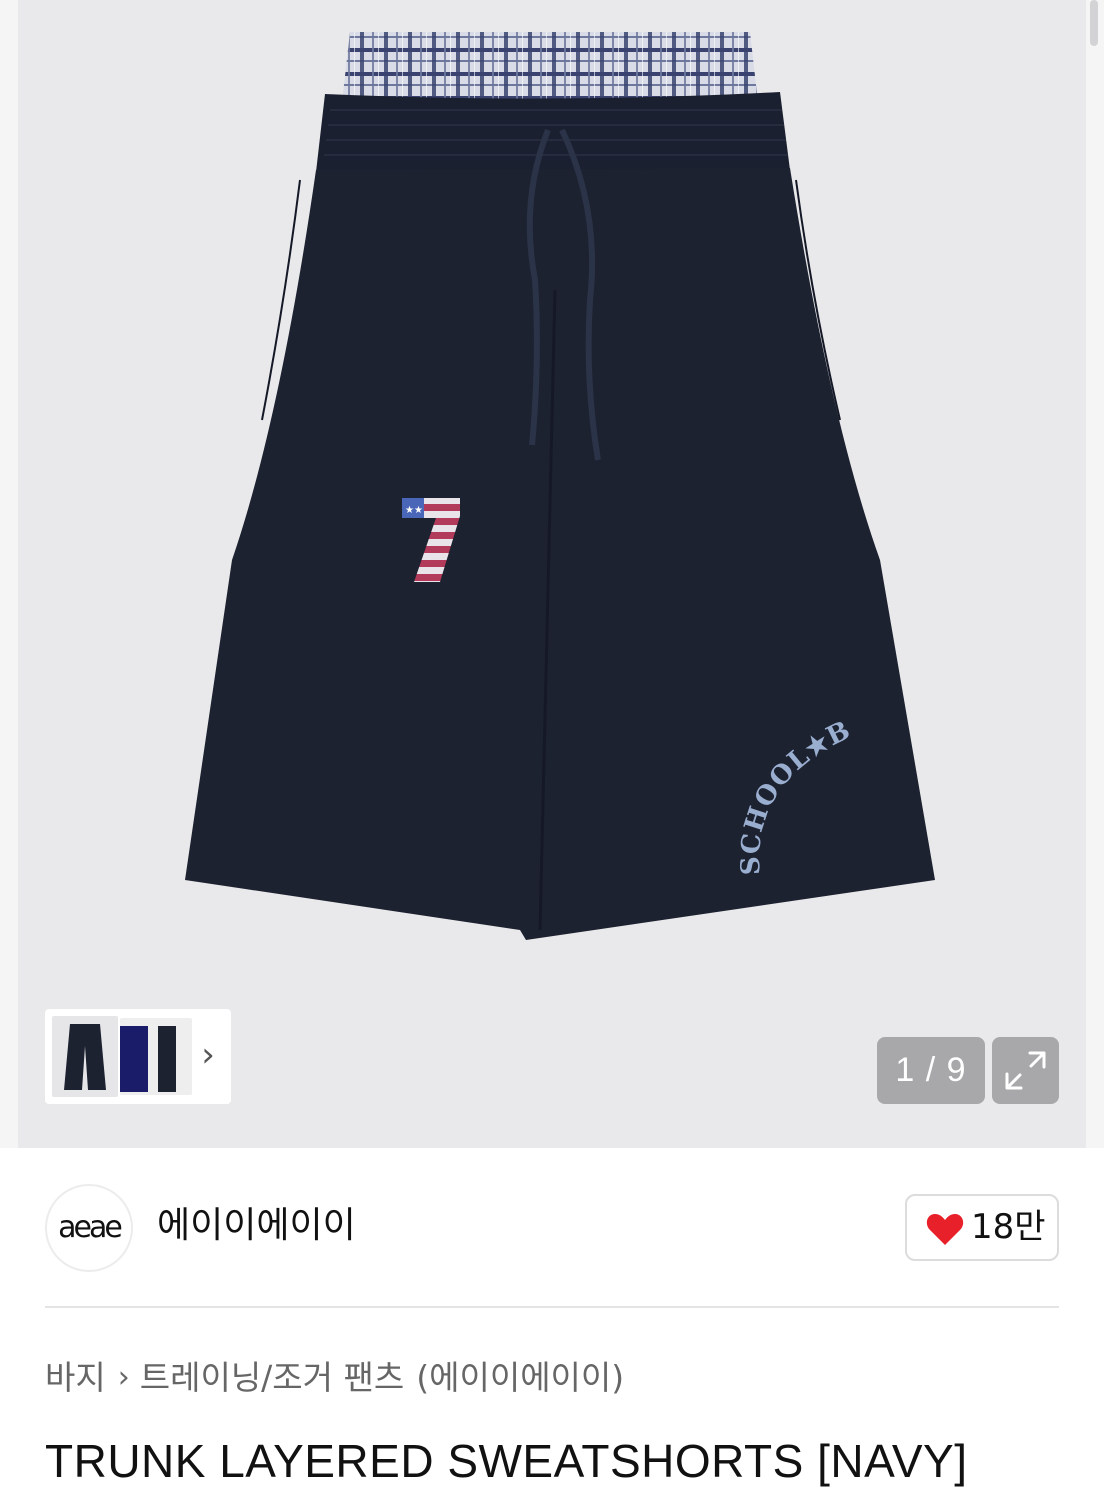 The image size is (1104, 1500). I want to click on thumbnail-strip: ›, so click(138, 1056).